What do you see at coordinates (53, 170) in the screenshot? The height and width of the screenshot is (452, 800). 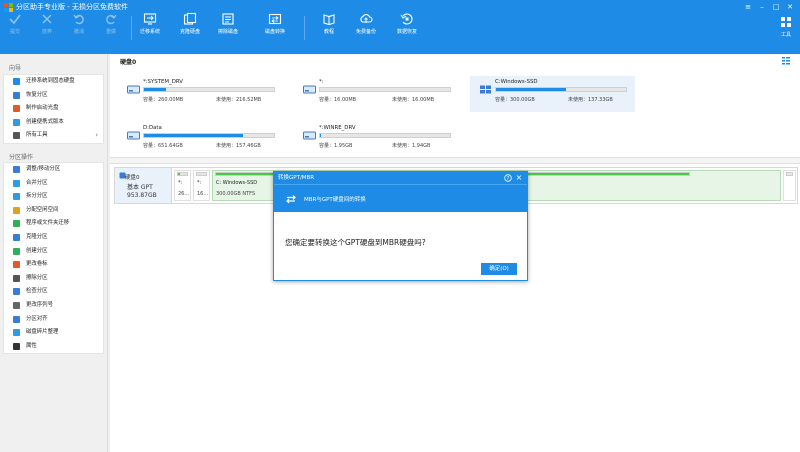 I see `sidebar-item: 调整/移动分区` at bounding box center [53, 170].